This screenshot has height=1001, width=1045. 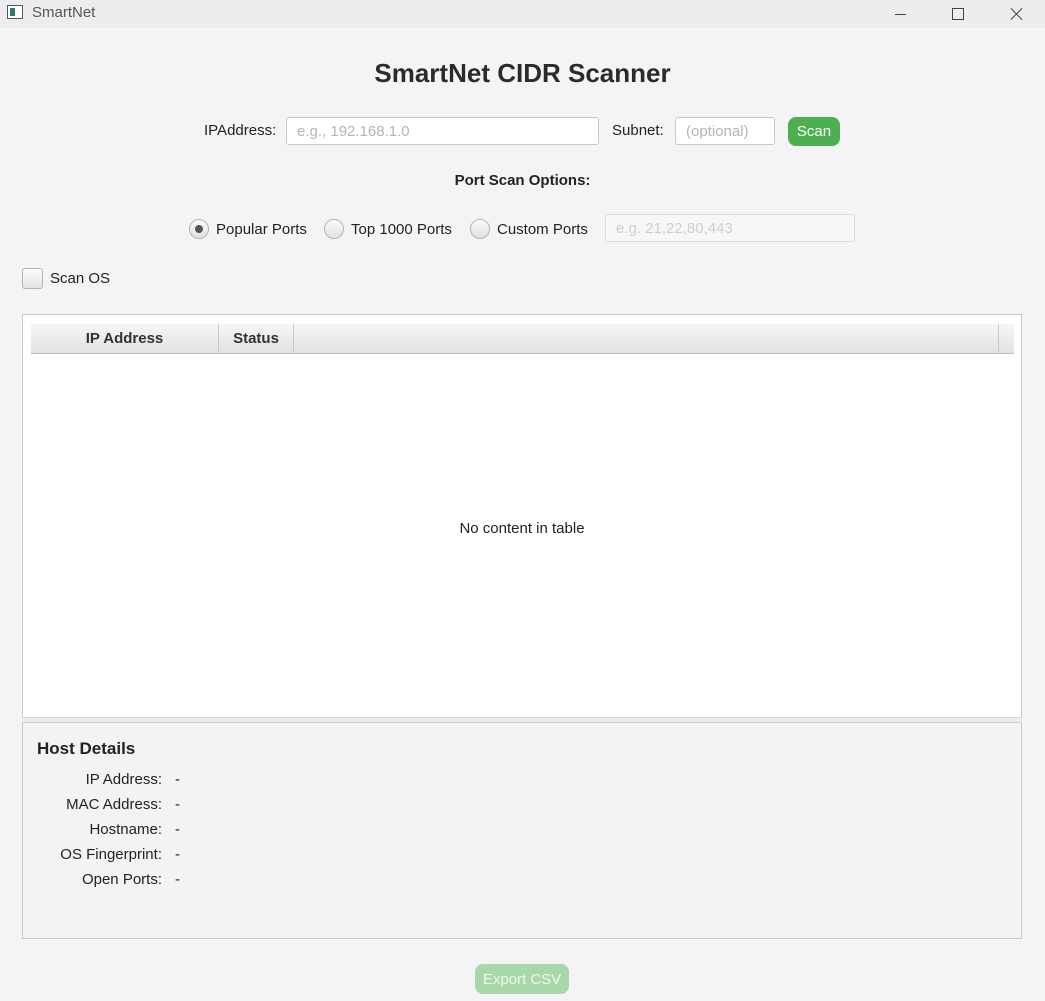 I want to click on custom-ports-radio, so click(x=480, y=229).